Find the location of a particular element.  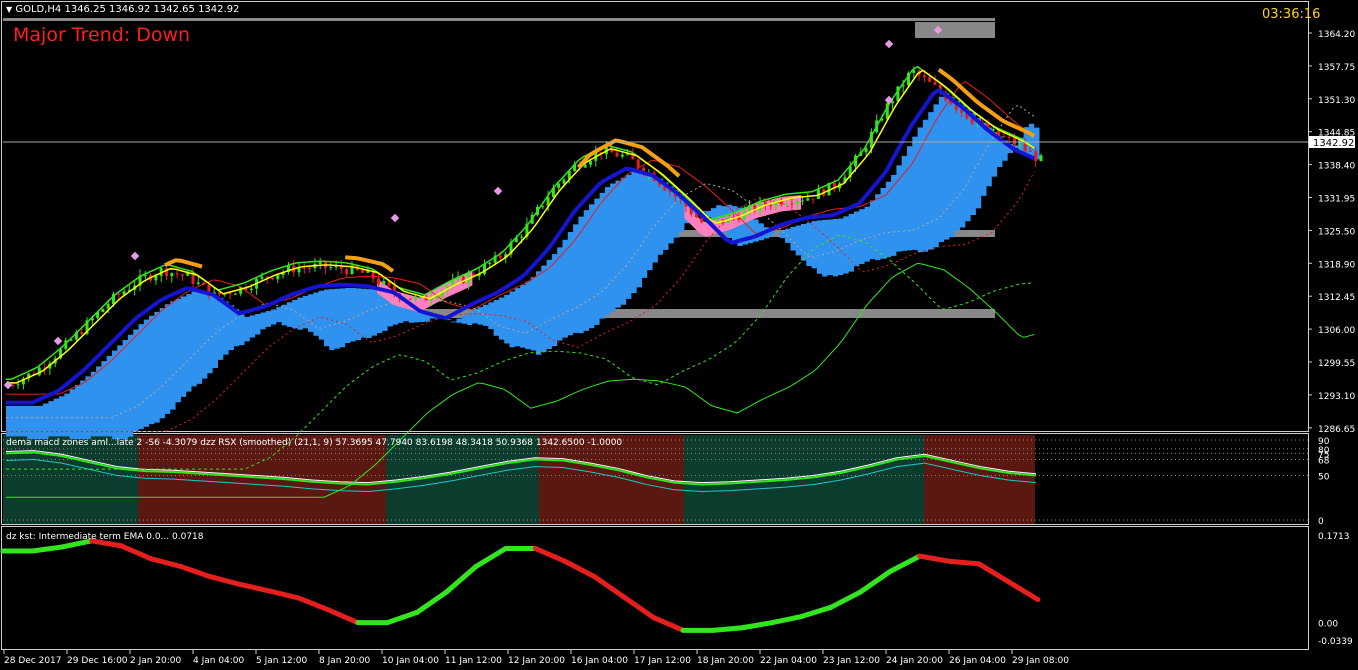

price-tick-label: 1306.00 is located at coordinates (1336, 331).